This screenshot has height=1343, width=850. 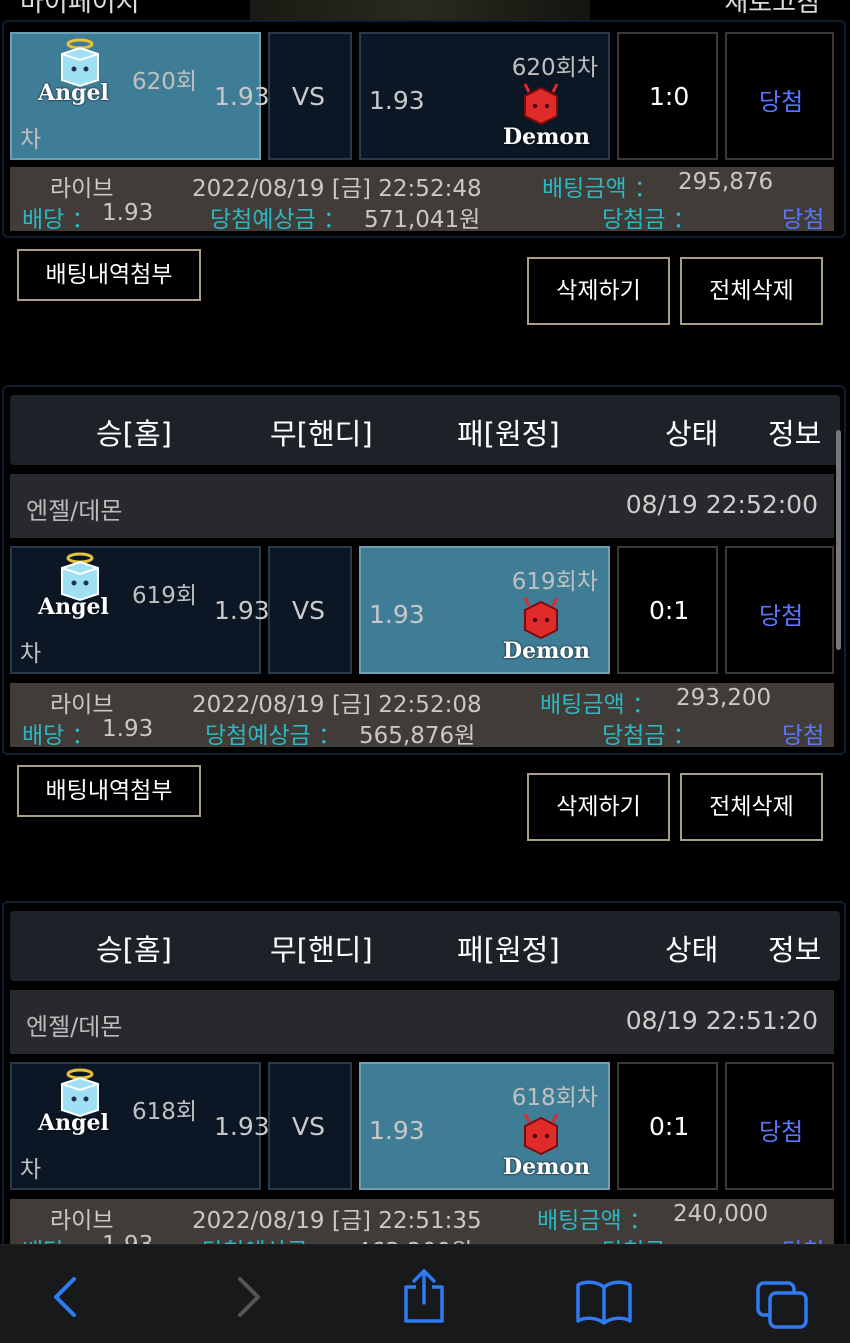 What do you see at coordinates (74, 1027) in the screenshot?
I see `game-name: 엔젤/데몬` at bounding box center [74, 1027].